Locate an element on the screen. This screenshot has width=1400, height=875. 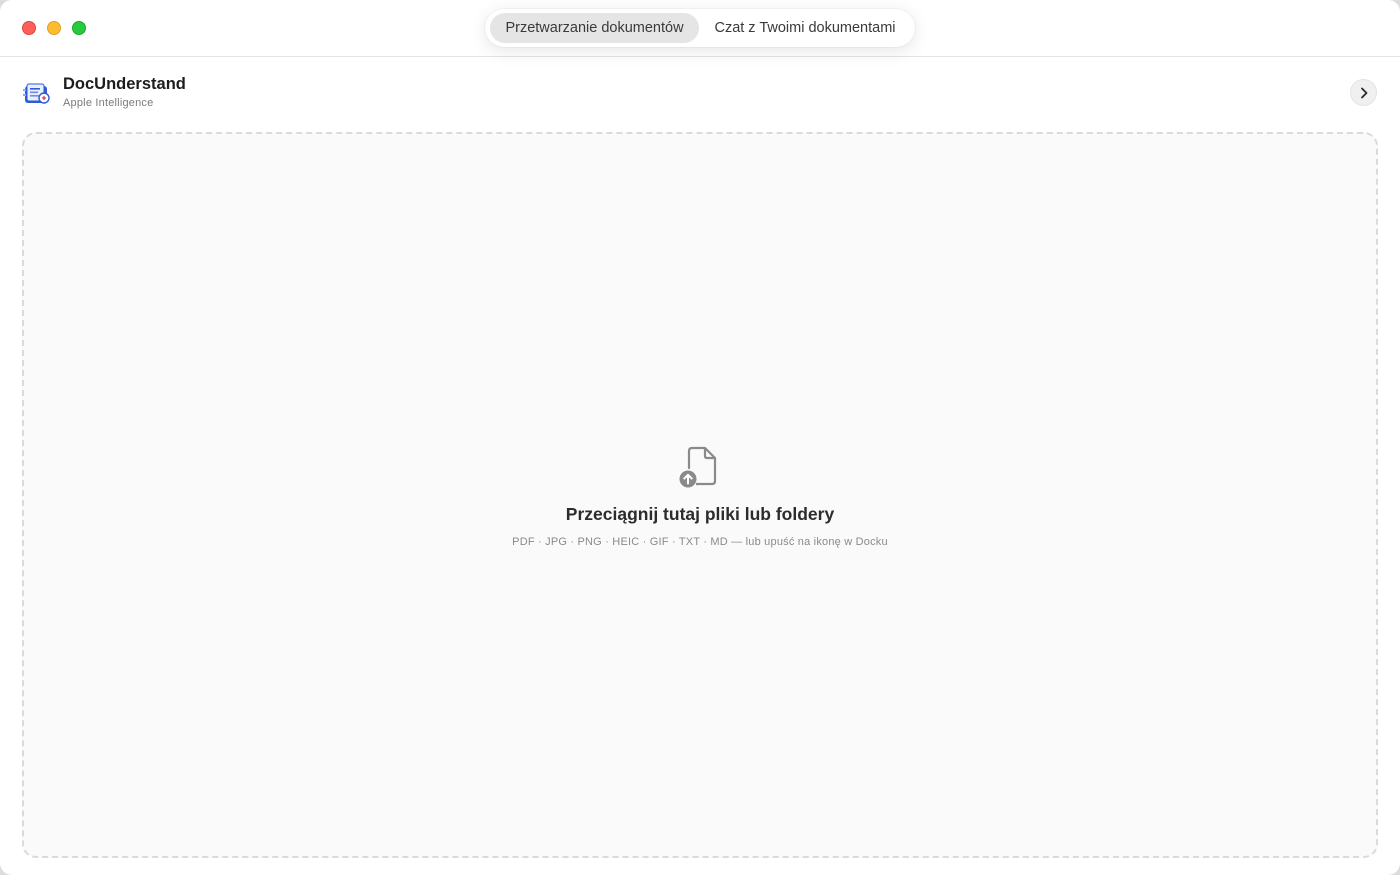
tab-document-processing: Przetwarzanie dokumentów is located at coordinates (594, 28).